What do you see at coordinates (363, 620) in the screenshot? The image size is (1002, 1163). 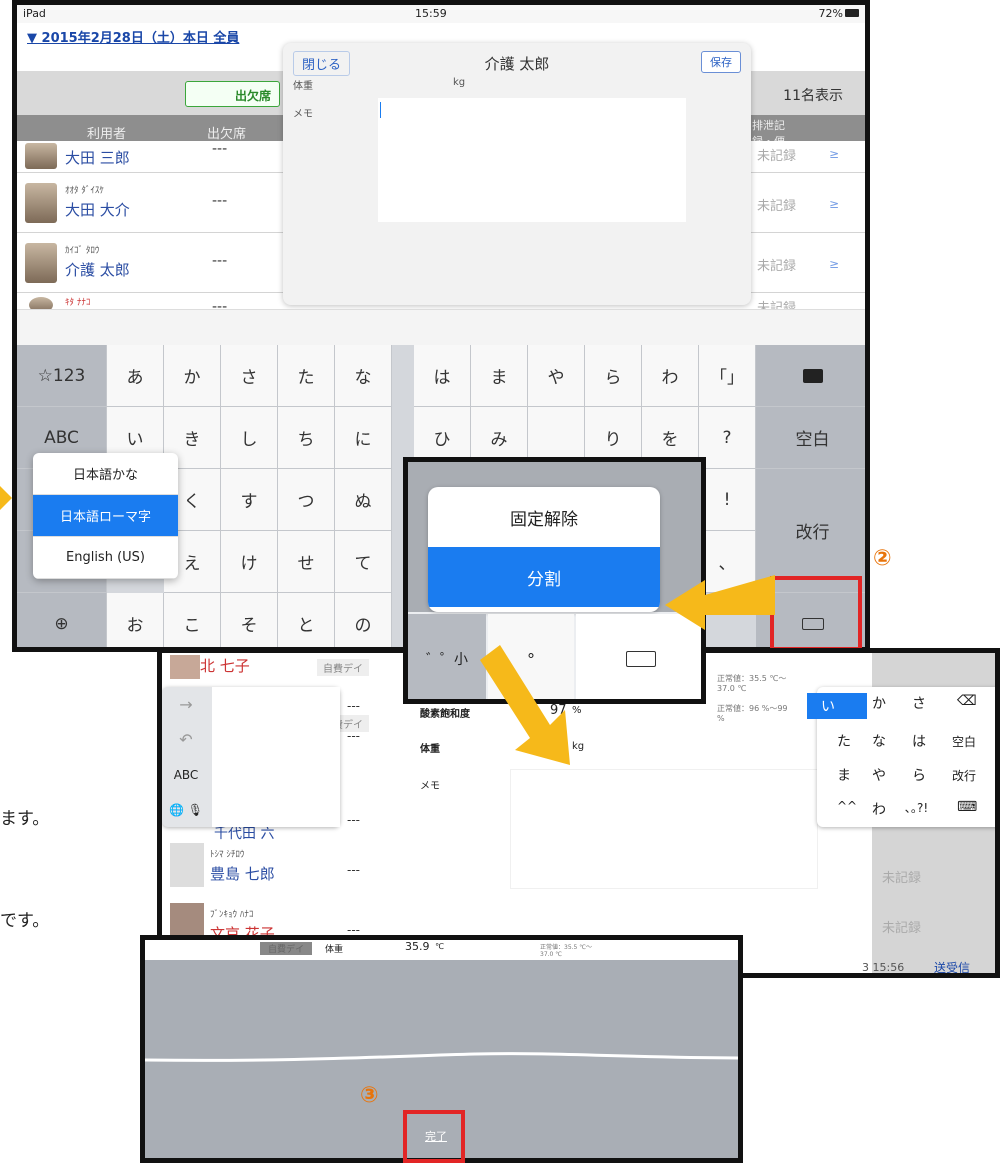 I see `key: の` at bounding box center [363, 620].